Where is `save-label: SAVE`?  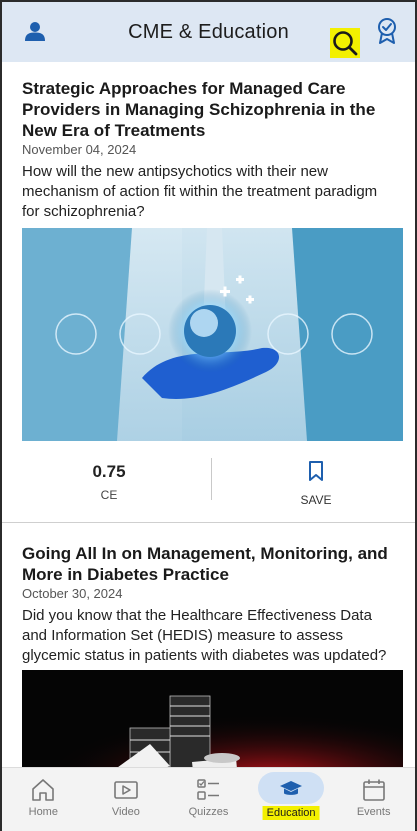 save-label: SAVE is located at coordinates (316, 500).